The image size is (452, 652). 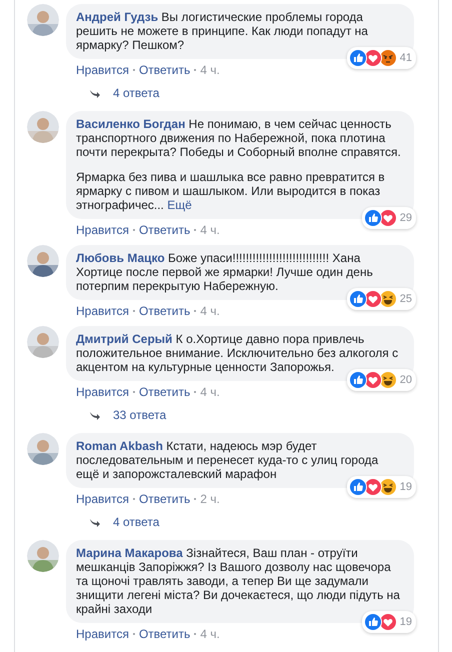 What do you see at coordinates (124, 339) in the screenshot?
I see `author-link: Дмитрий Серый` at bounding box center [124, 339].